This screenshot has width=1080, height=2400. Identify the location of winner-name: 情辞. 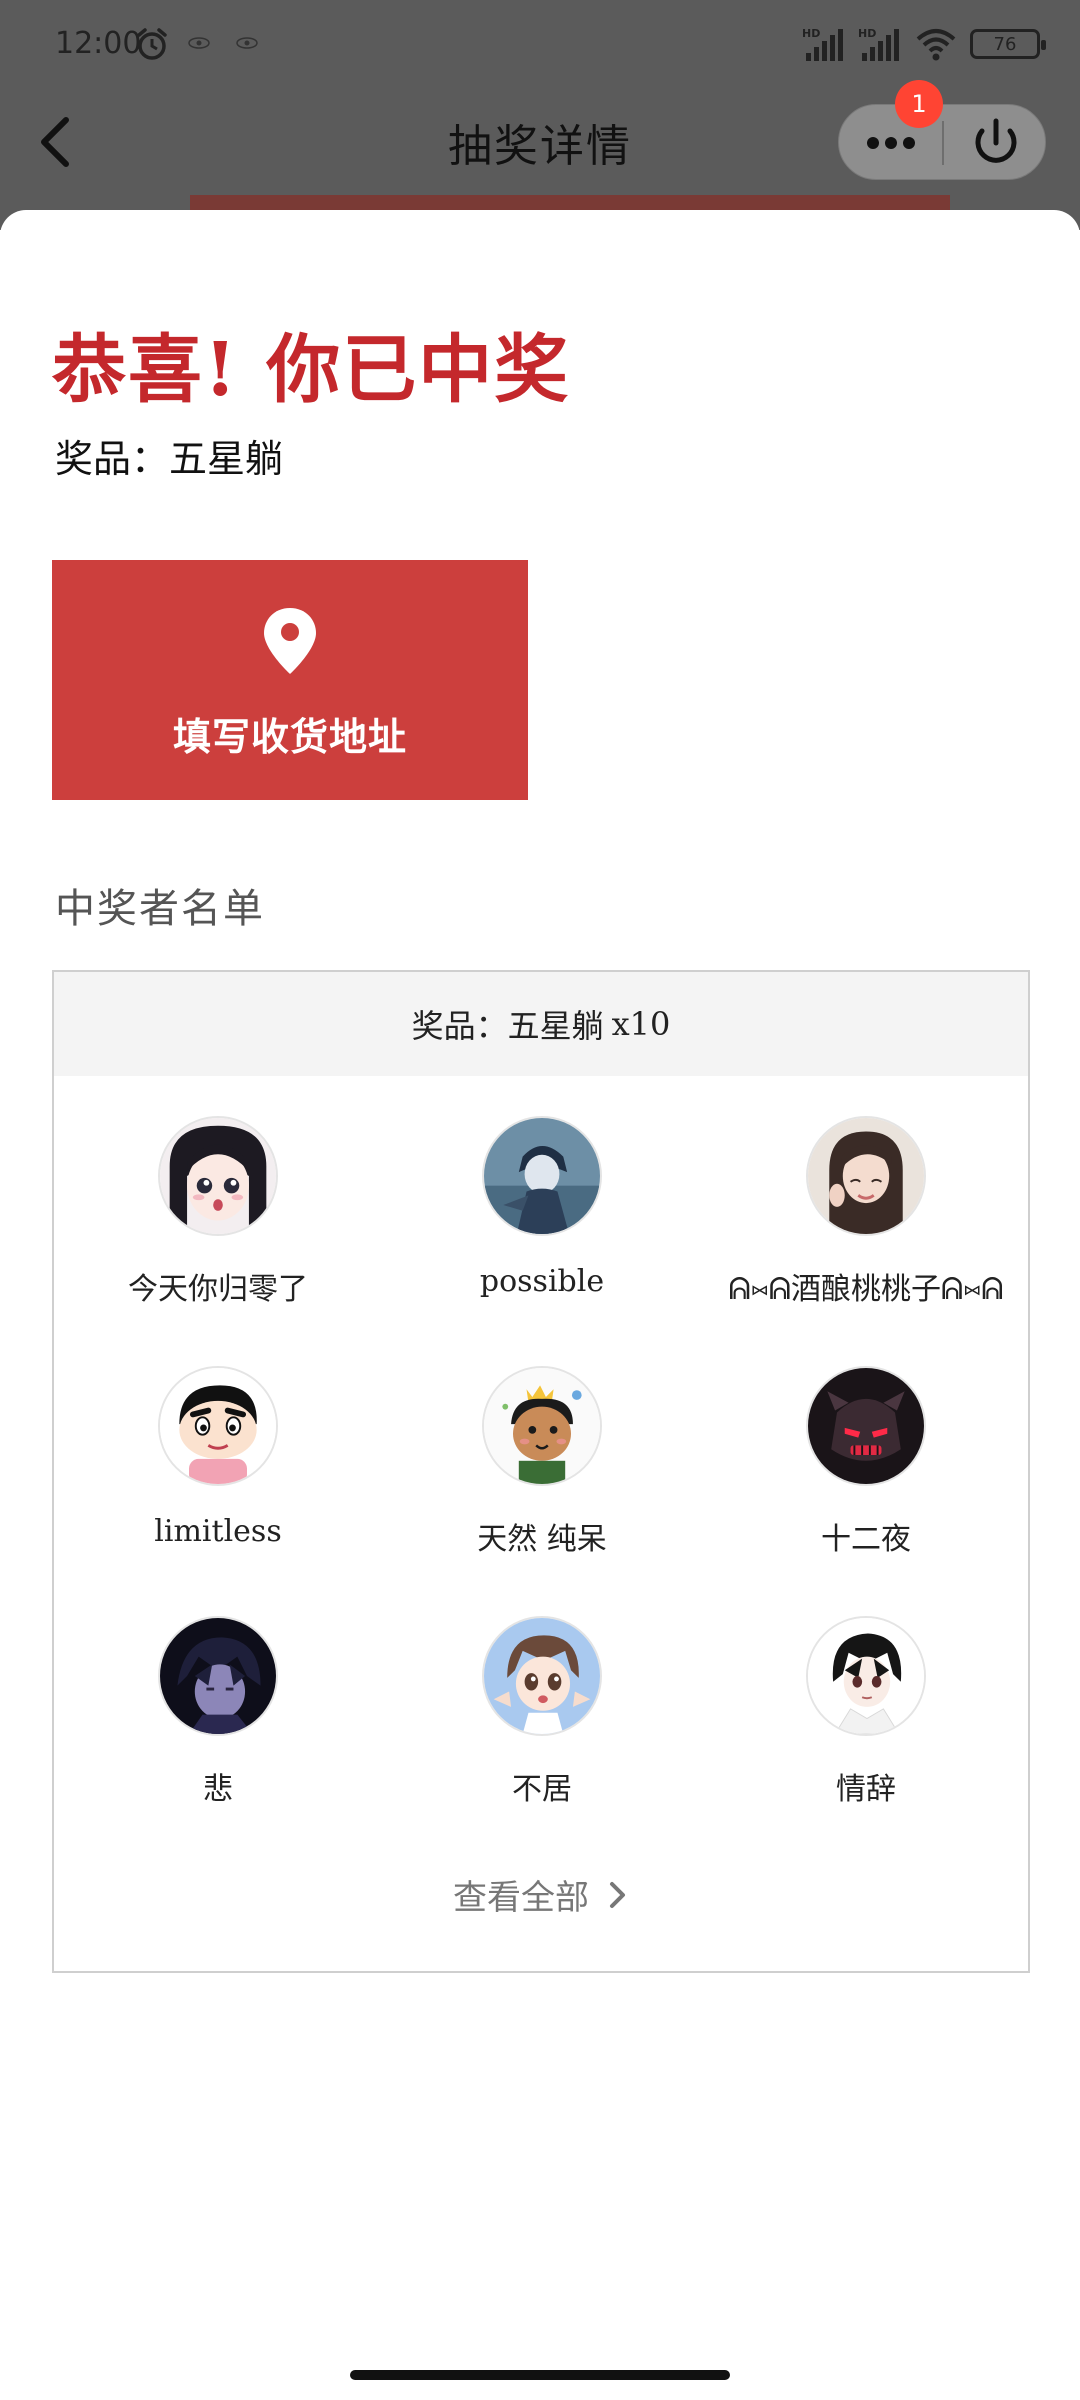
(866, 1789).